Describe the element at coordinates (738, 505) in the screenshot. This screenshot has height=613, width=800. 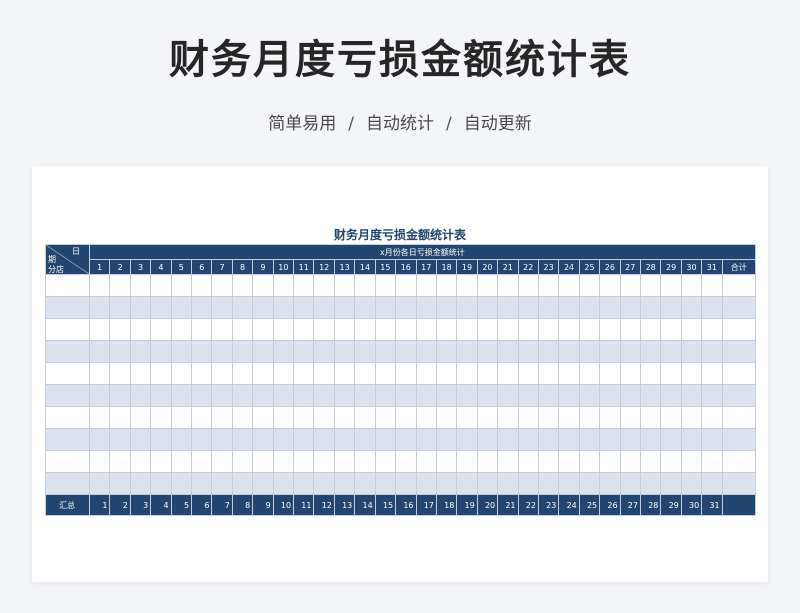
I see `summary-total-cell` at that location.